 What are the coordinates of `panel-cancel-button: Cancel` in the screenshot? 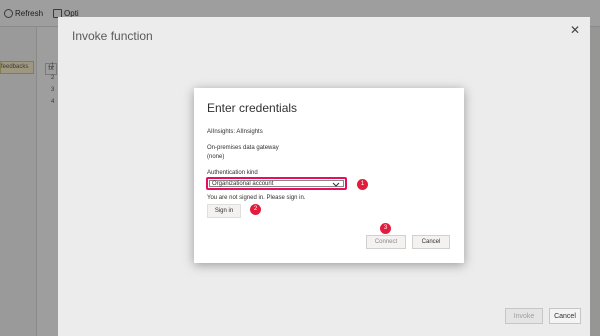 It's located at (565, 316).